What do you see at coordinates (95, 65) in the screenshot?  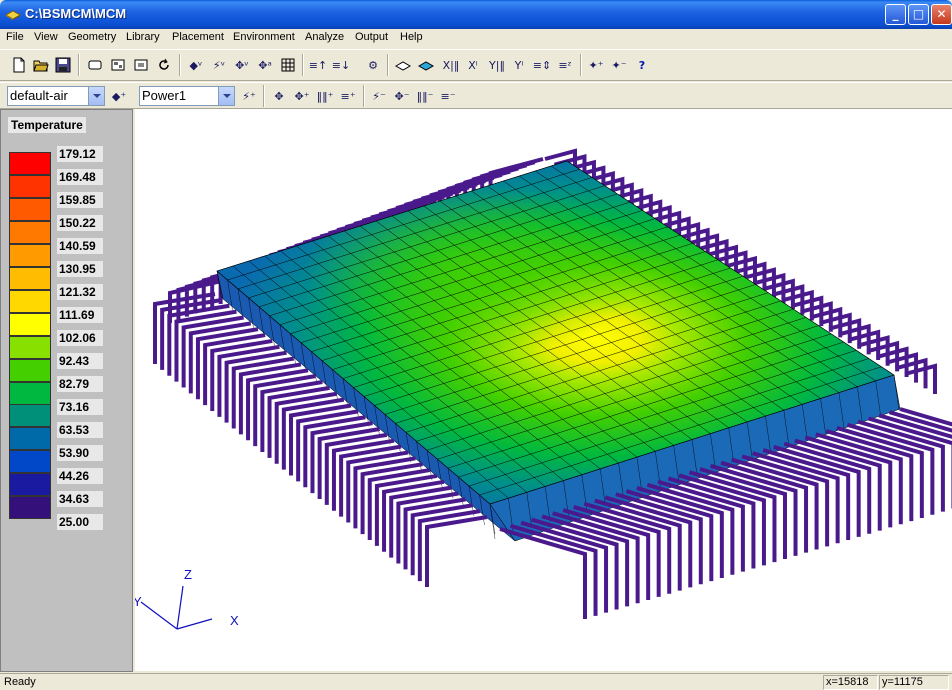 I see `board-icon` at bounding box center [95, 65].